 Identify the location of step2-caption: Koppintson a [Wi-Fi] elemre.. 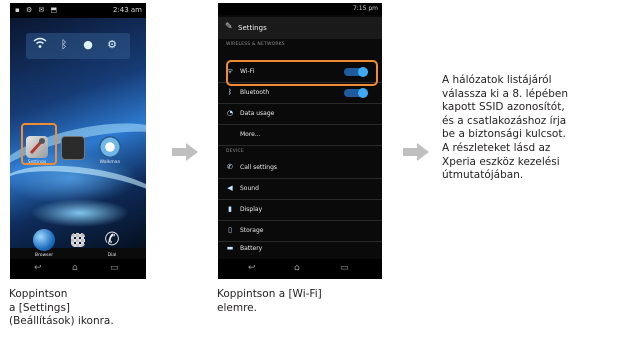
(269, 301).